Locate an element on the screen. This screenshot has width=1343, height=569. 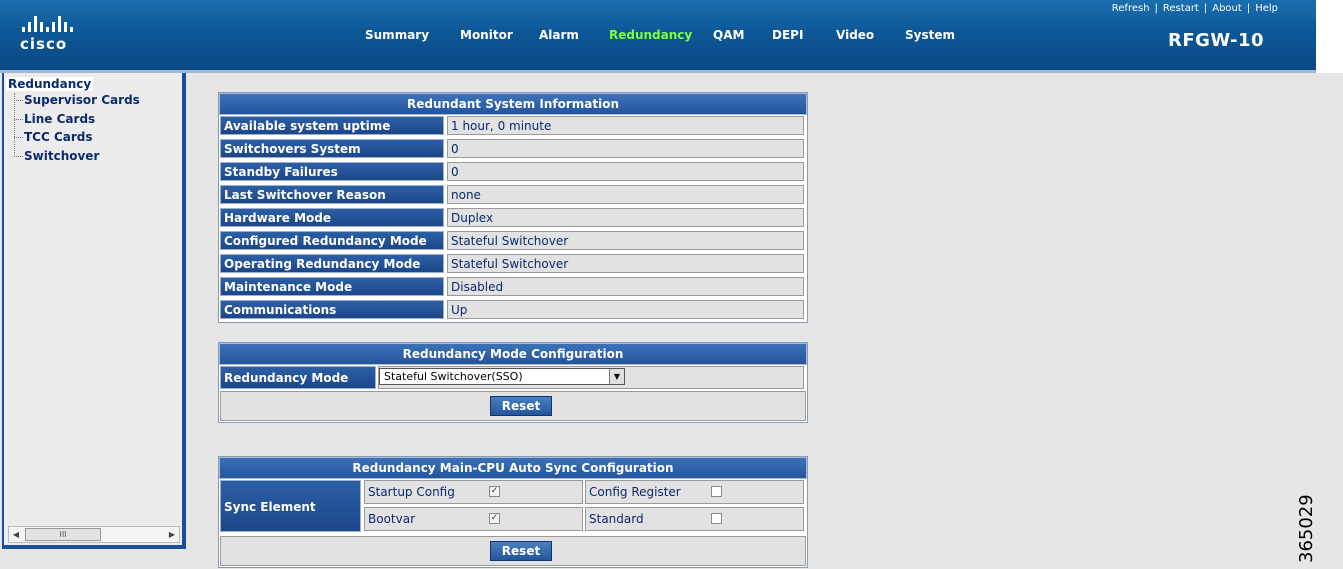
bootvar-checkbox: ✓ is located at coordinates (494, 518).